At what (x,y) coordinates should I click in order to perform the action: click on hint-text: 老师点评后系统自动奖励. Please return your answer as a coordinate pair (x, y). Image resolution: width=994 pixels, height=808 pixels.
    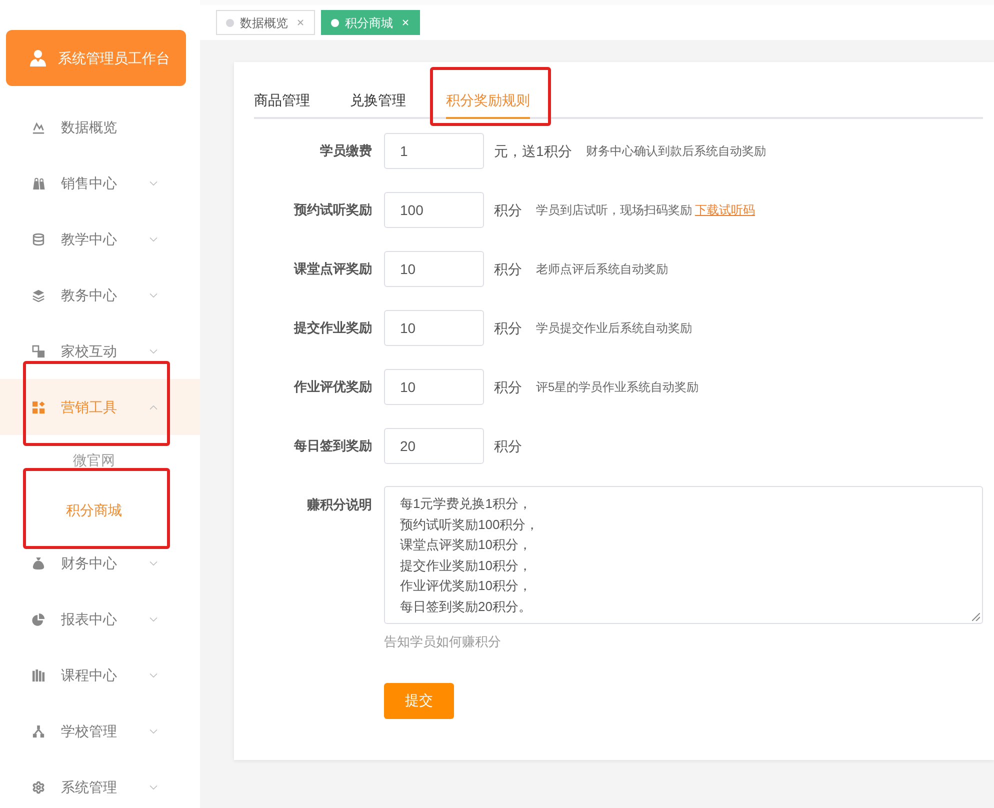
    Looking at the image, I should click on (602, 269).